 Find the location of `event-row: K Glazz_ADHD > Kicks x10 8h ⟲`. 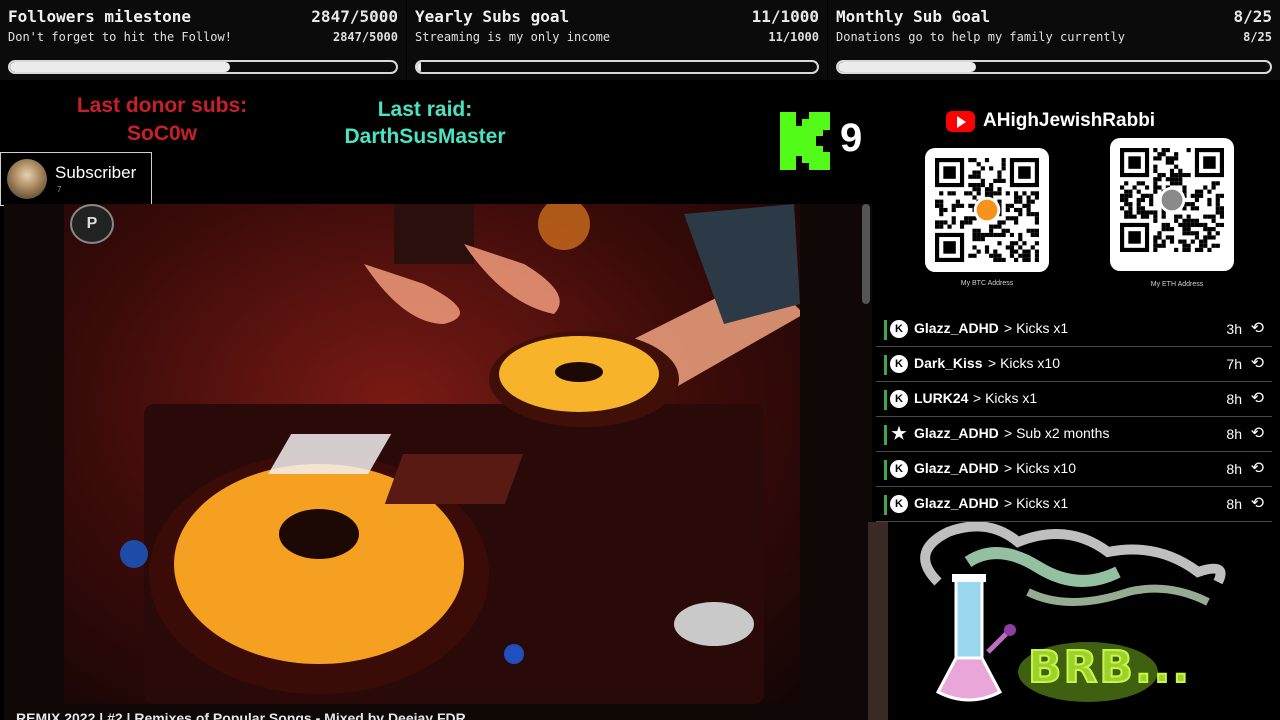

event-row: K Glazz_ADHD > Kicks x10 8h ⟲ is located at coordinates (1074, 469).